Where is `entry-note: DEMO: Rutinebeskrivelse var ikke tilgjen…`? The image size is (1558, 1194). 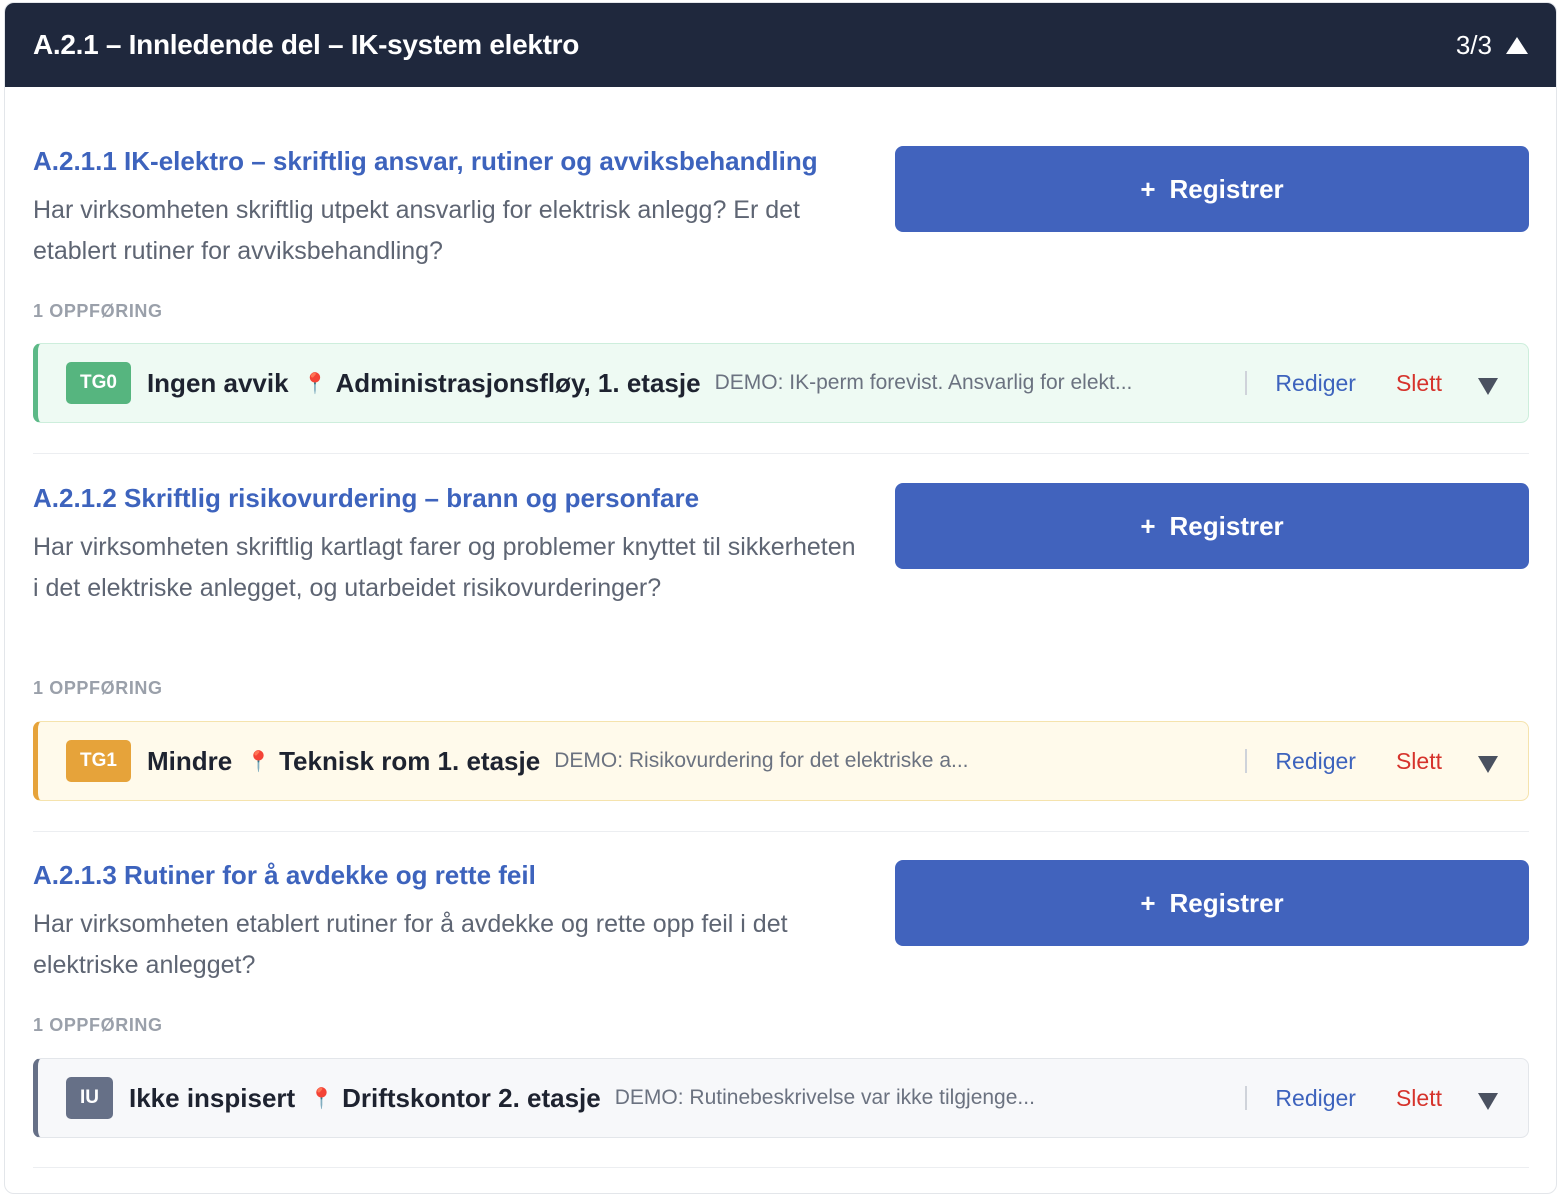 entry-note: DEMO: Rutinebeskrivelse var ikke tilgjen… is located at coordinates (824, 1097).